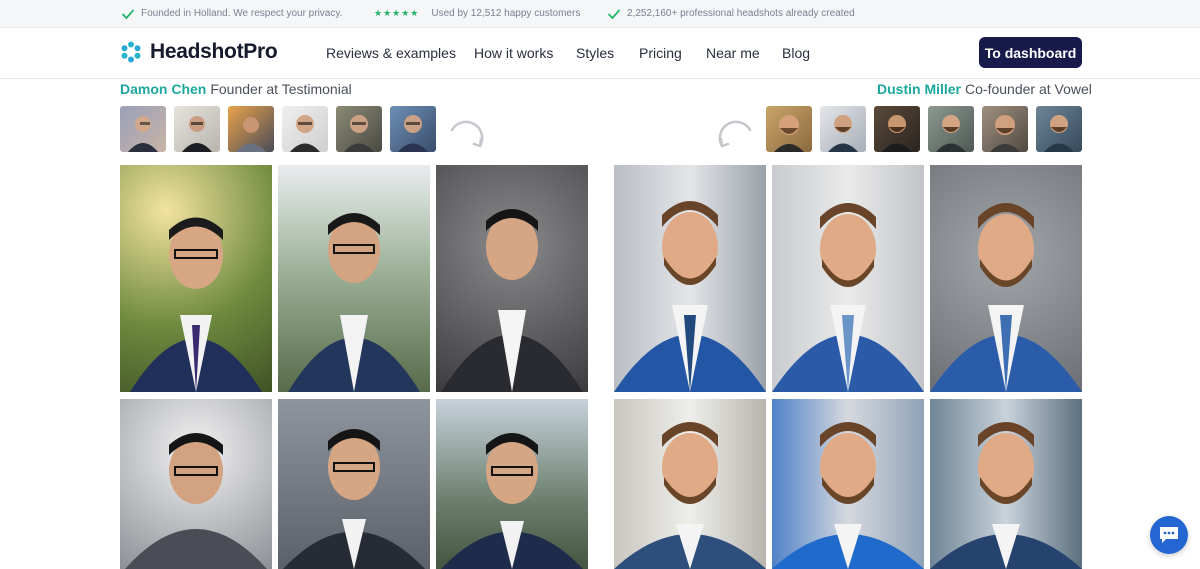 The image size is (1200, 569). I want to click on testimonial-person-1: Damon Chen Founder at Testimonial, so click(236, 89).